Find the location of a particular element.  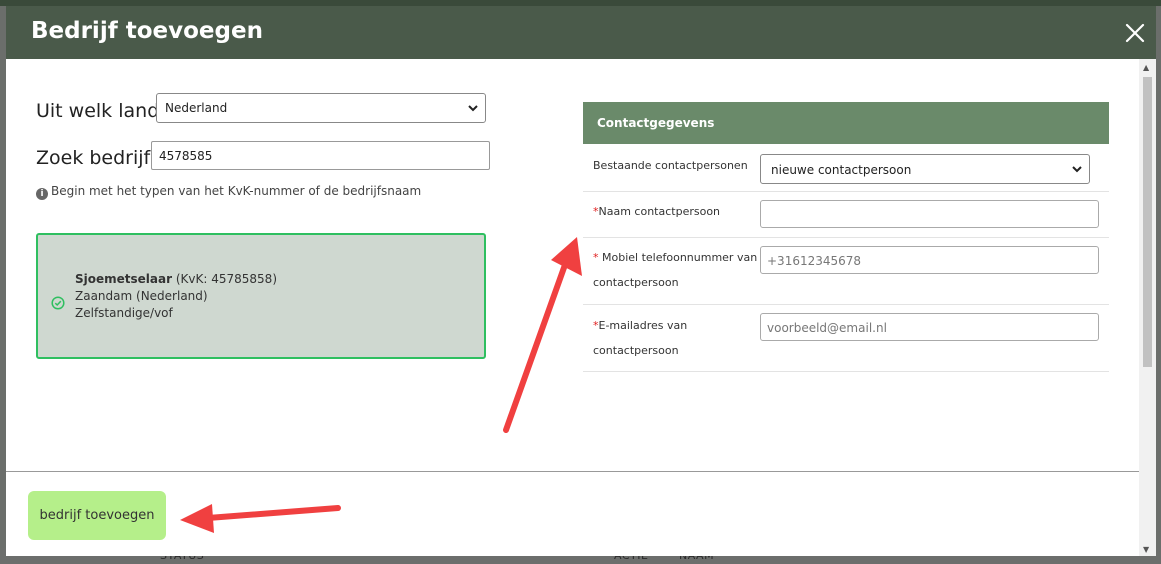

contact-name-label-text: Naam contactpersoon is located at coordinates (659, 211).